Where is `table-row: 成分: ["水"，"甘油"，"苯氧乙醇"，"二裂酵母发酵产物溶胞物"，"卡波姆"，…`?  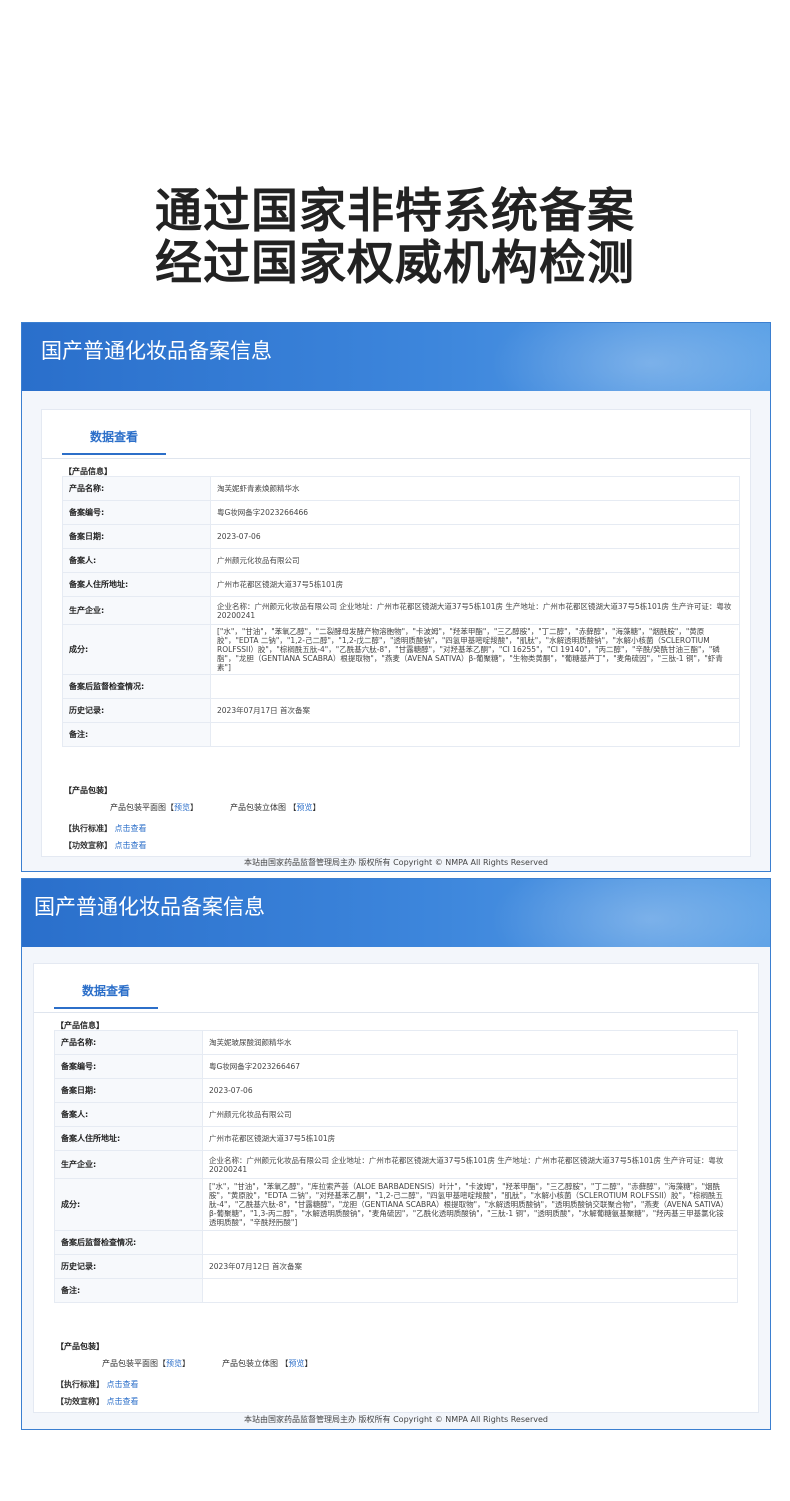
table-row: 成分: ["水"，"甘油"，"苯氧乙醇"，"二裂酵母发酵产物溶胞物"，"卡波姆"，… is located at coordinates (401, 649).